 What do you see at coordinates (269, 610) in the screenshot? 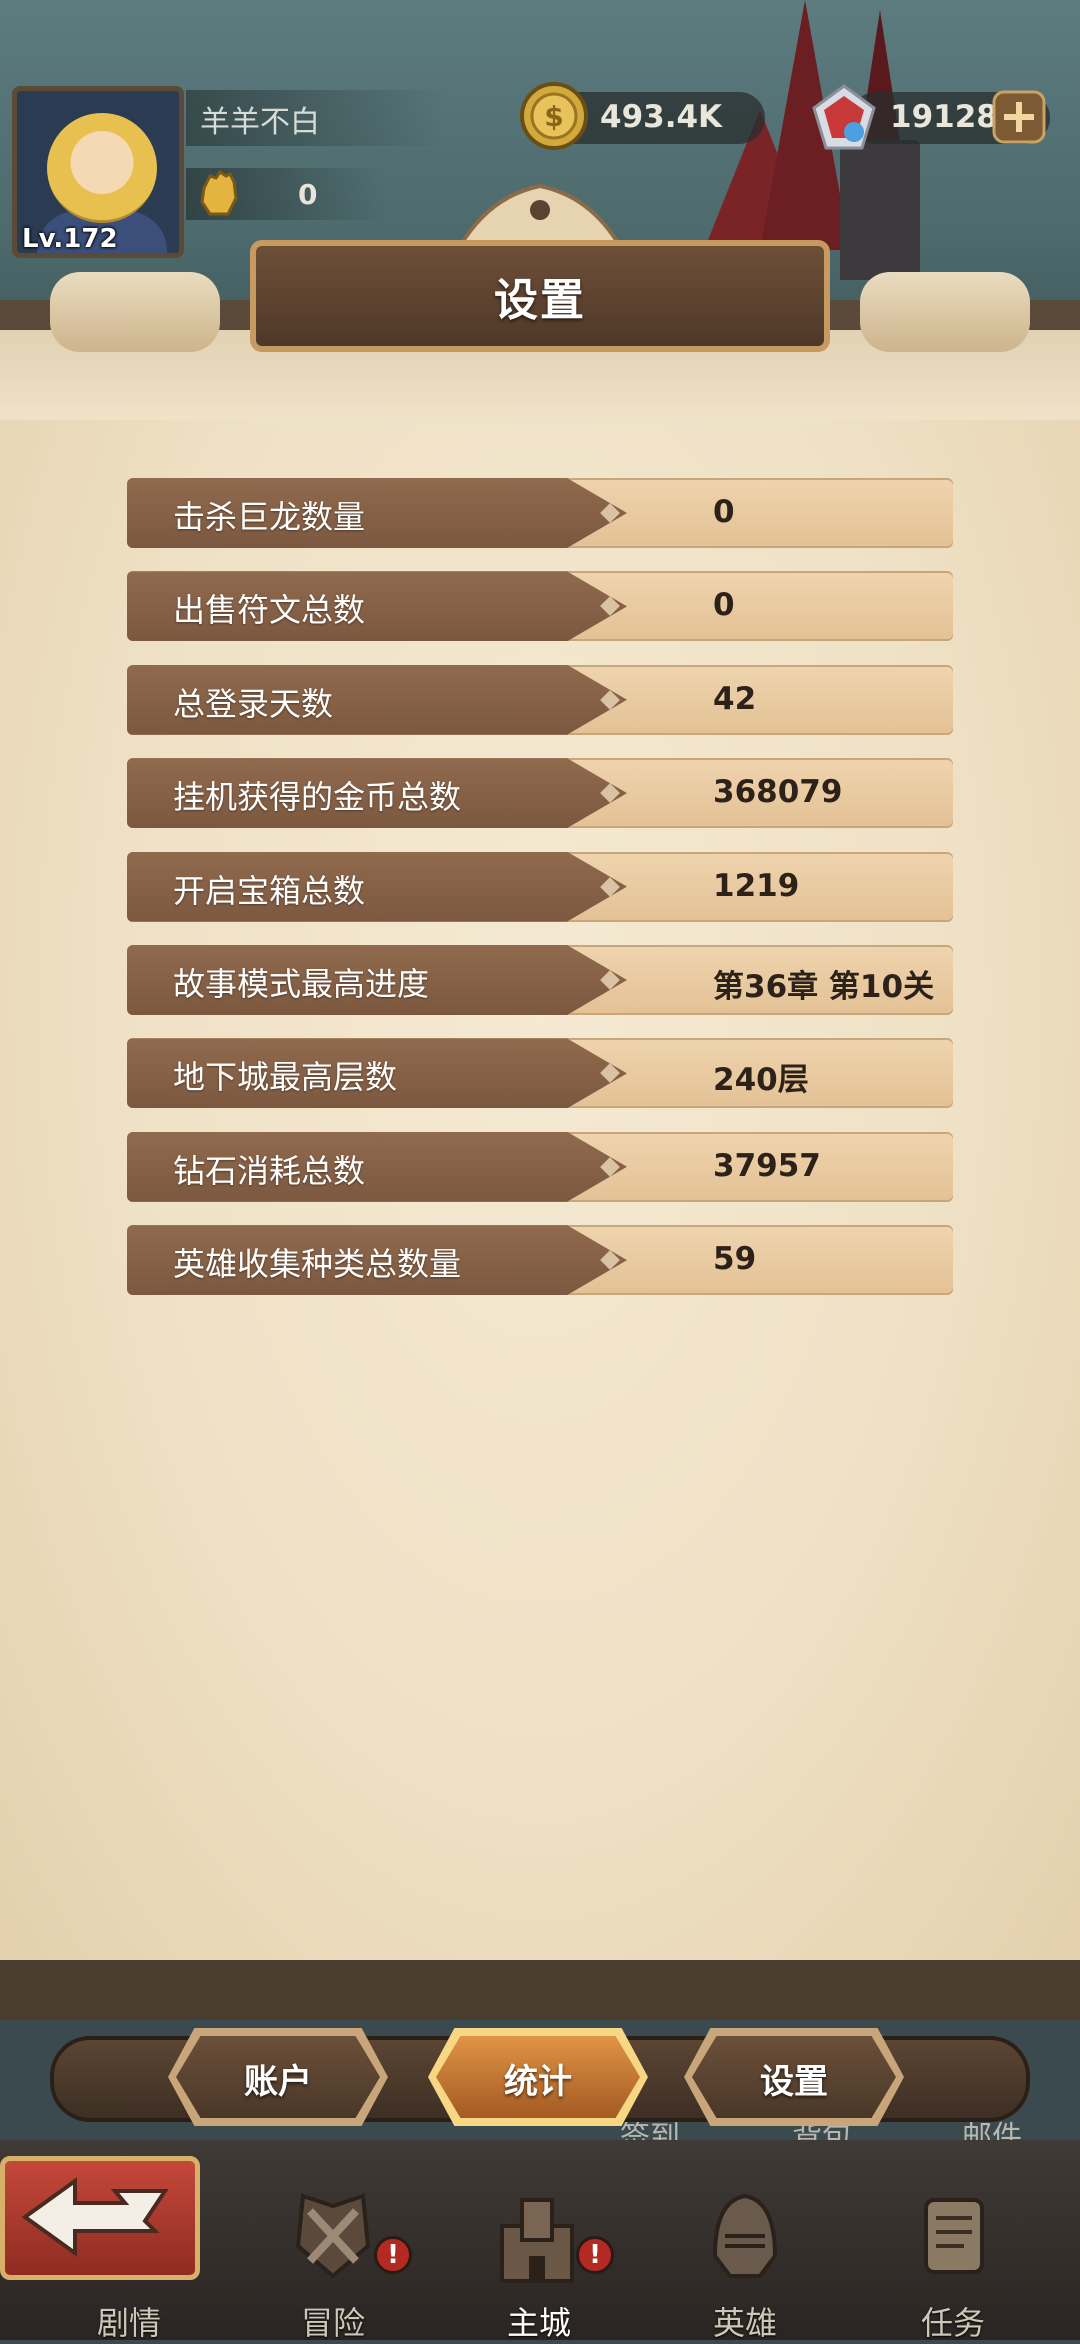
I see `stat-label: 出售符文总数` at bounding box center [269, 610].